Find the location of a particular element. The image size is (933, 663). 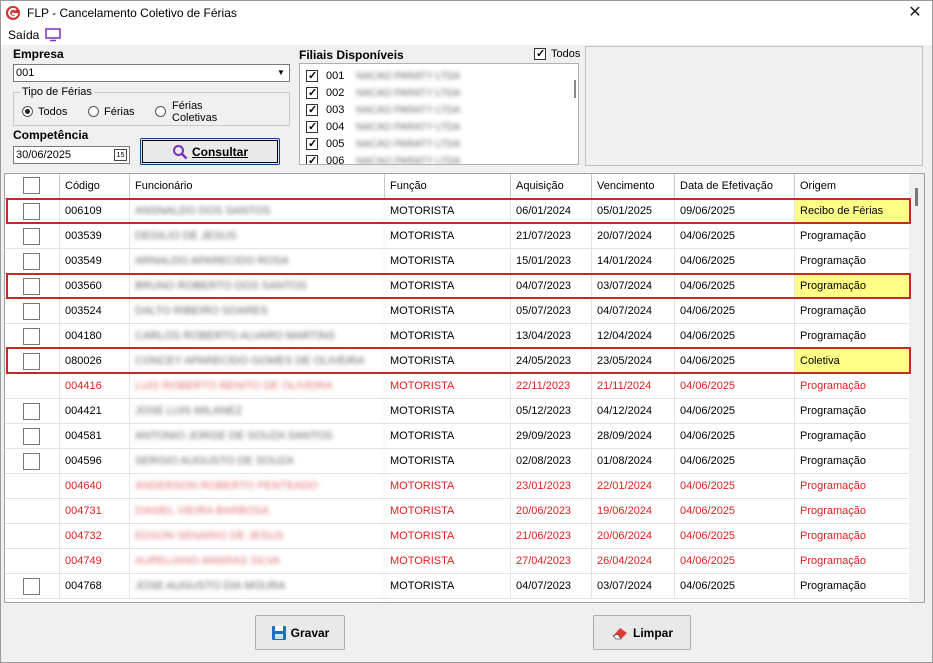

calendar-icon: 15 is located at coordinates (120, 155).